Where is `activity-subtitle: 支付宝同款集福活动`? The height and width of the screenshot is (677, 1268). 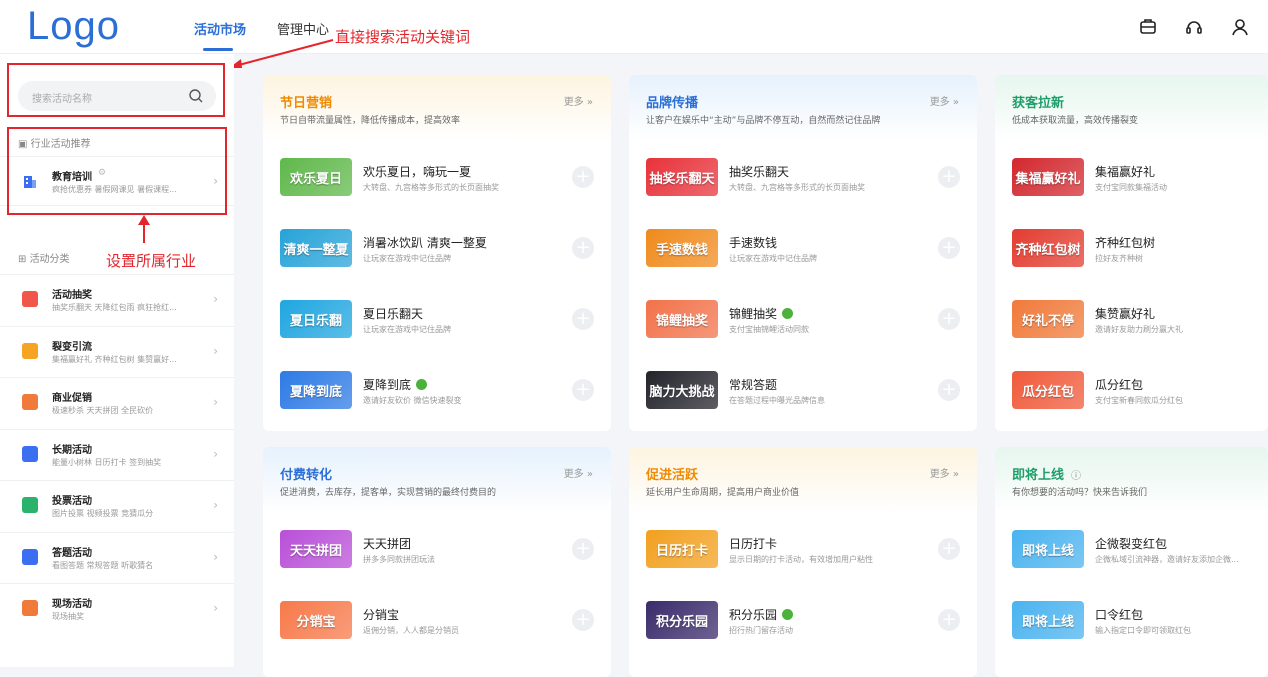 activity-subtitle: 支付宝同款集福活动 is located at coordinates (1131, 187).